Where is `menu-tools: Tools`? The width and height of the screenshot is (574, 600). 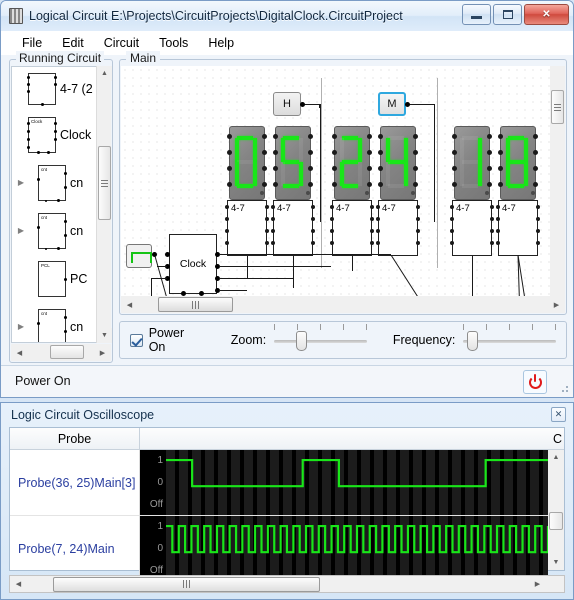
menu-tools: Tools is located at coordinates (173, 43).